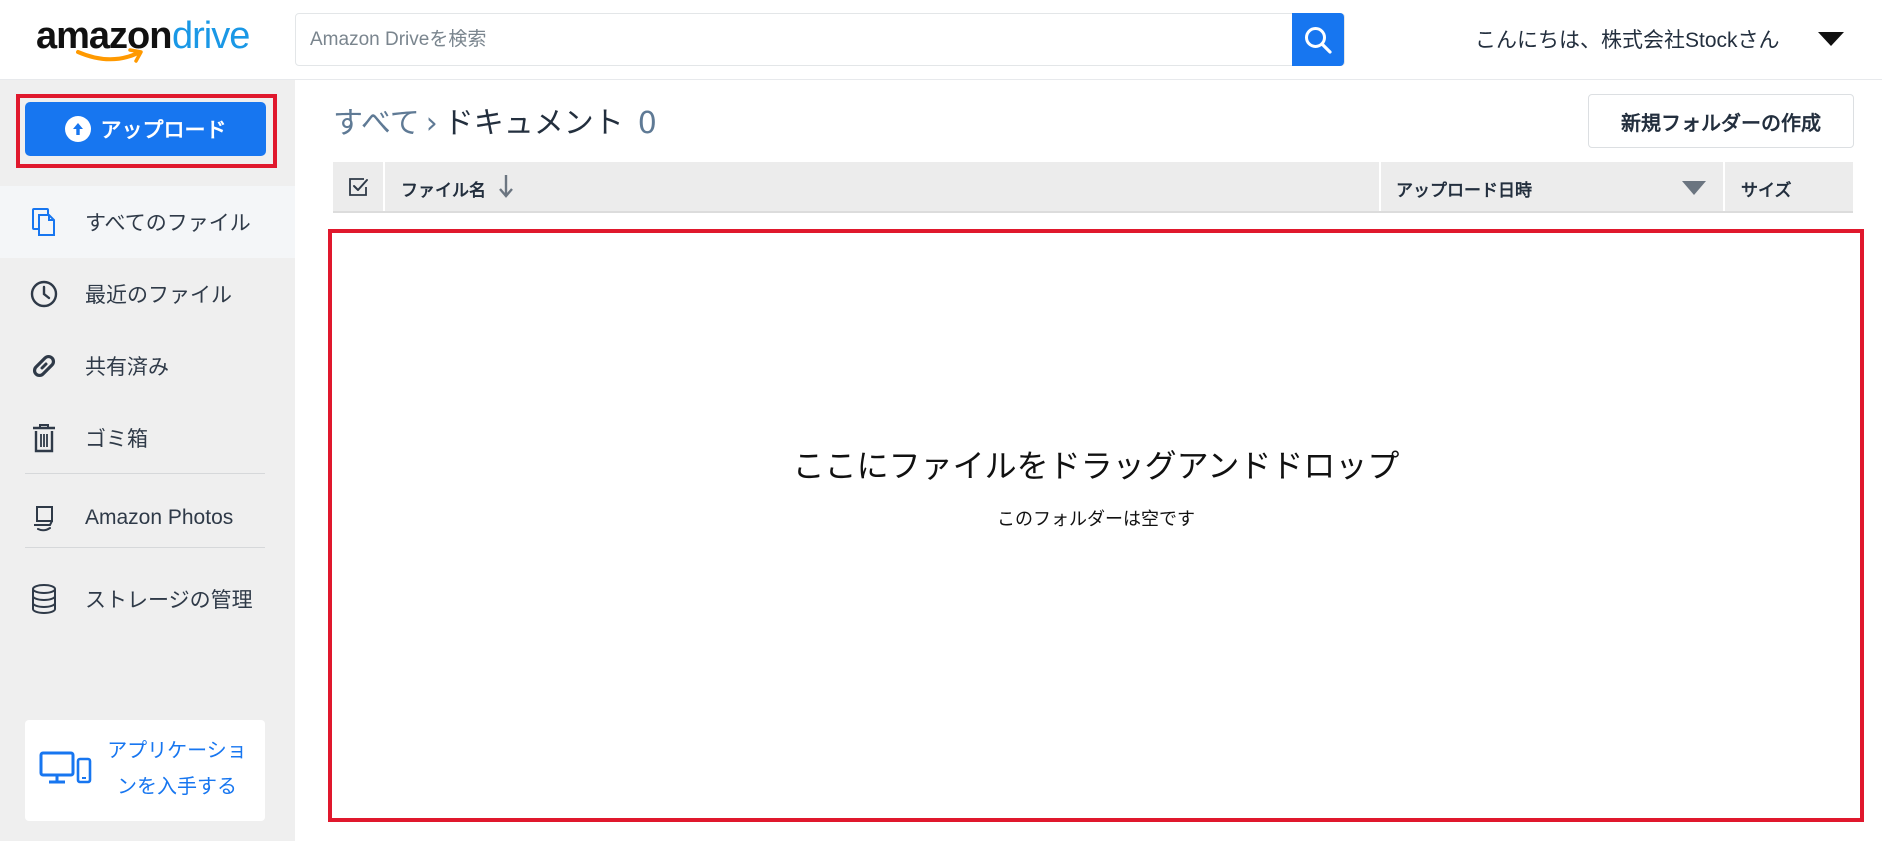 The width and height of the screenshot is (1882, 841). I want to click on empty-folder-message: このフォルダーは空です, so click(1096, 519).